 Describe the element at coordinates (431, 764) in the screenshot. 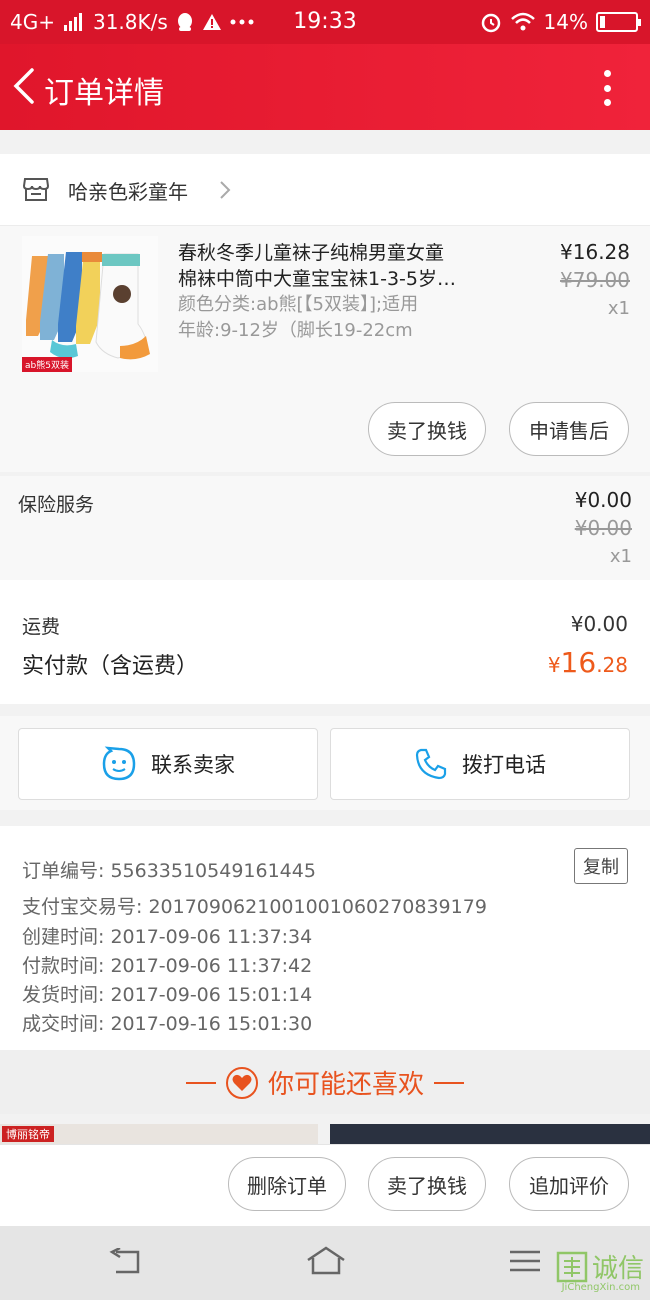

I see `phone-icon` at that location.